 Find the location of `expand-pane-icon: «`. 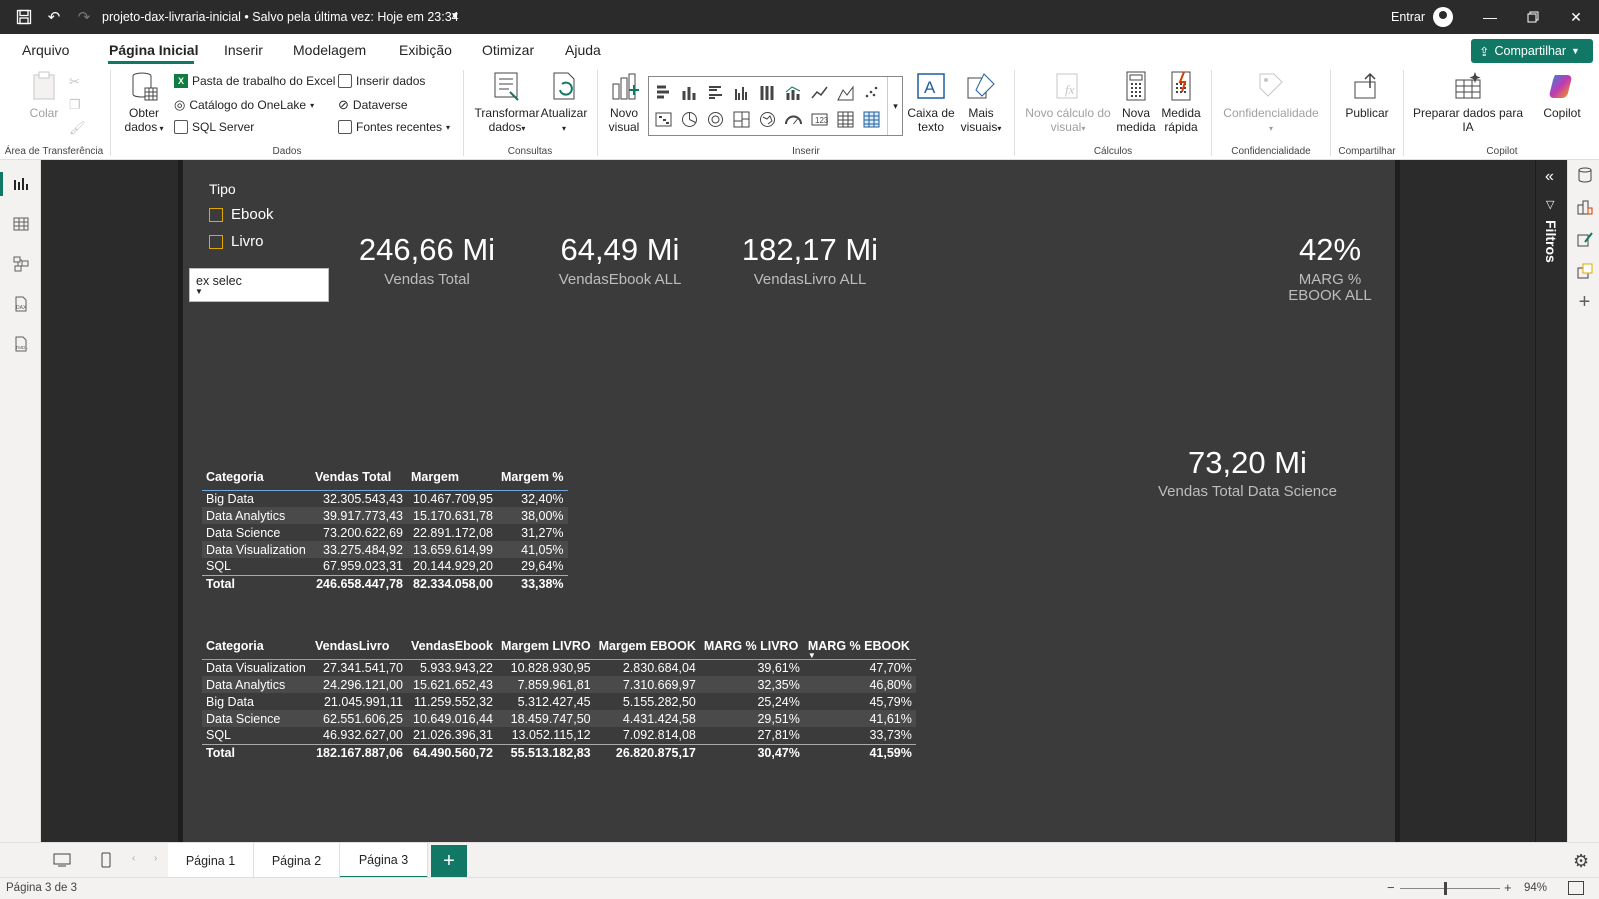

expand-pane-icon: « is located at coordinates (1549, 177).